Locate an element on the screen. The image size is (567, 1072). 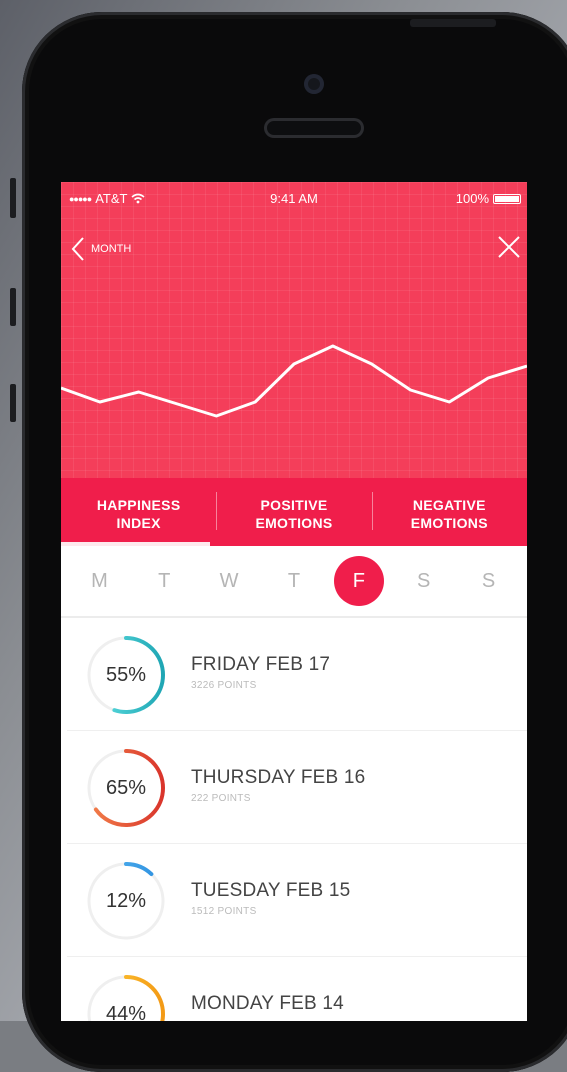
percent-label: 65% is located at coordinates (126, 788).